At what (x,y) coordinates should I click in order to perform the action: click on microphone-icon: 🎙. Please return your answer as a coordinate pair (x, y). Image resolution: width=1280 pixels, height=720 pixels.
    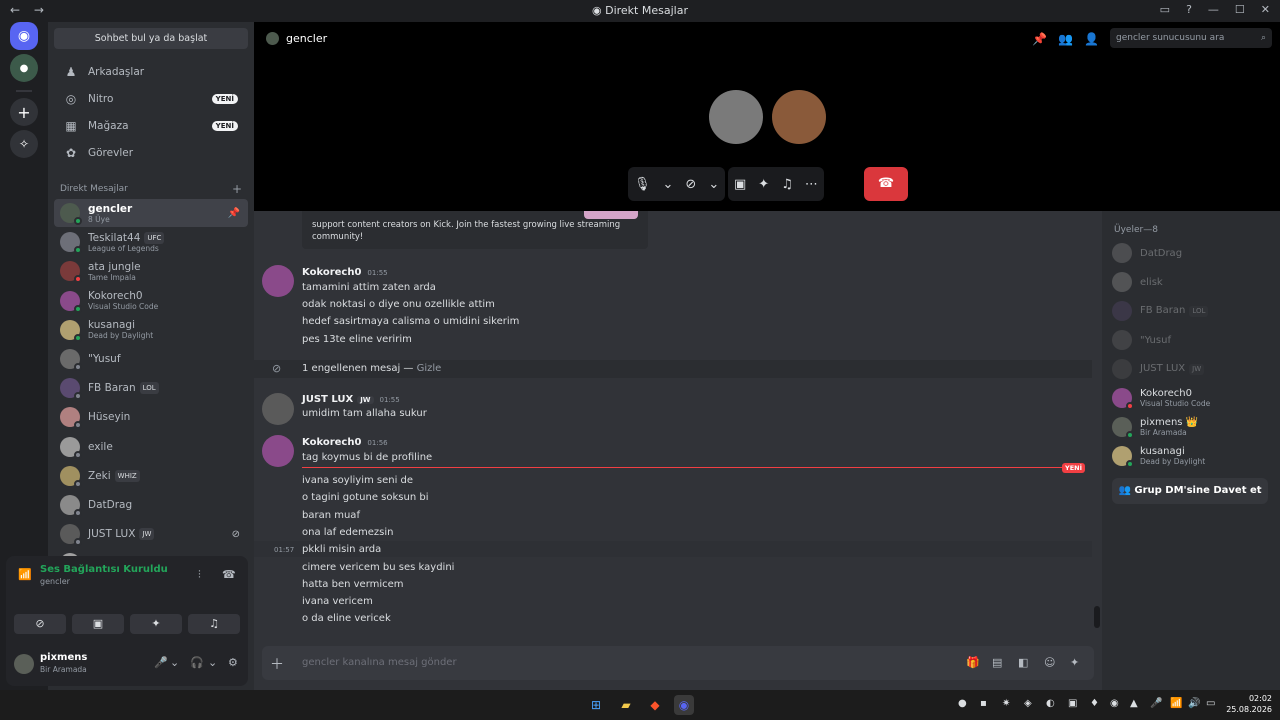
    Looking at the image, I should click on (642, 184).